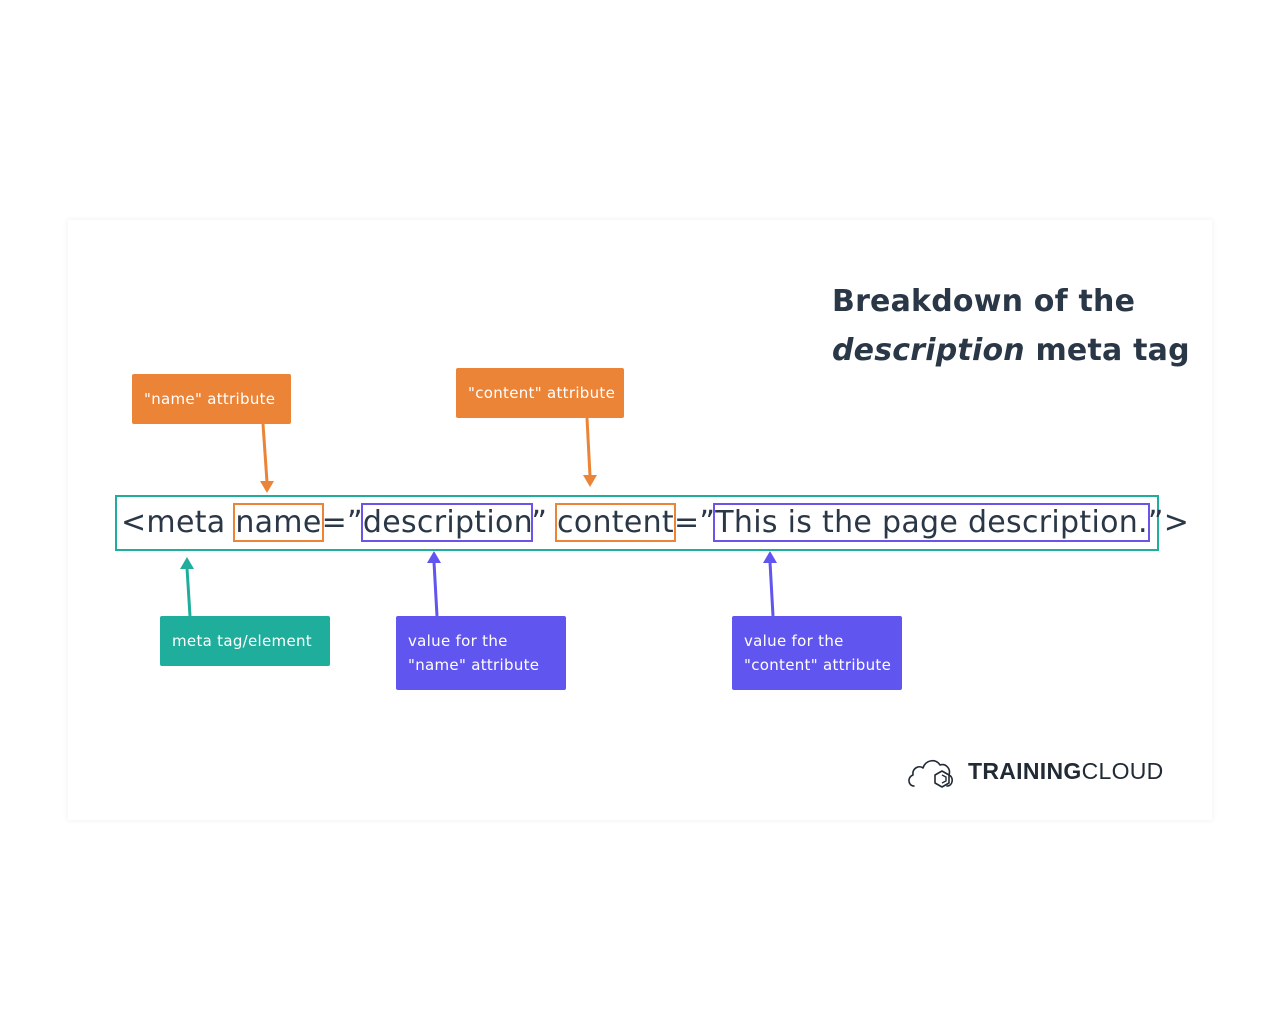 The image size is (1280, 1024). Describe the element at coordinates (1168, 522) in the screenshot. I see `code-close-2: ”>` at that location.